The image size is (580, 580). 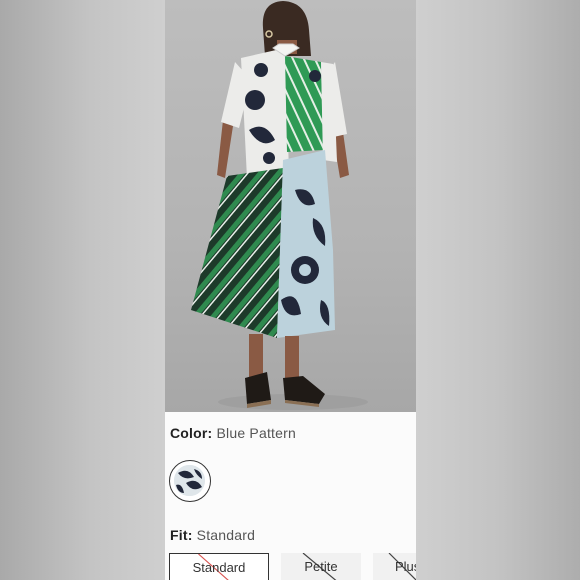 I want to click on swatch-pattern-image, so click(x=189, y=480).